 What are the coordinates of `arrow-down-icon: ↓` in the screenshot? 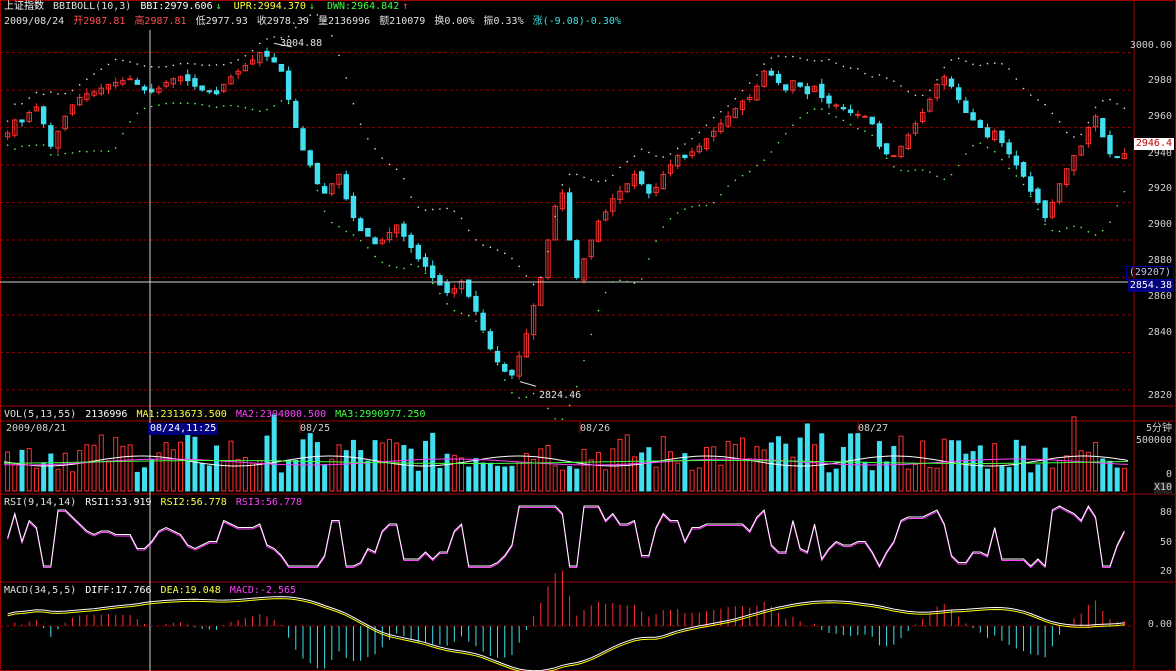 It's located at (218, 6).